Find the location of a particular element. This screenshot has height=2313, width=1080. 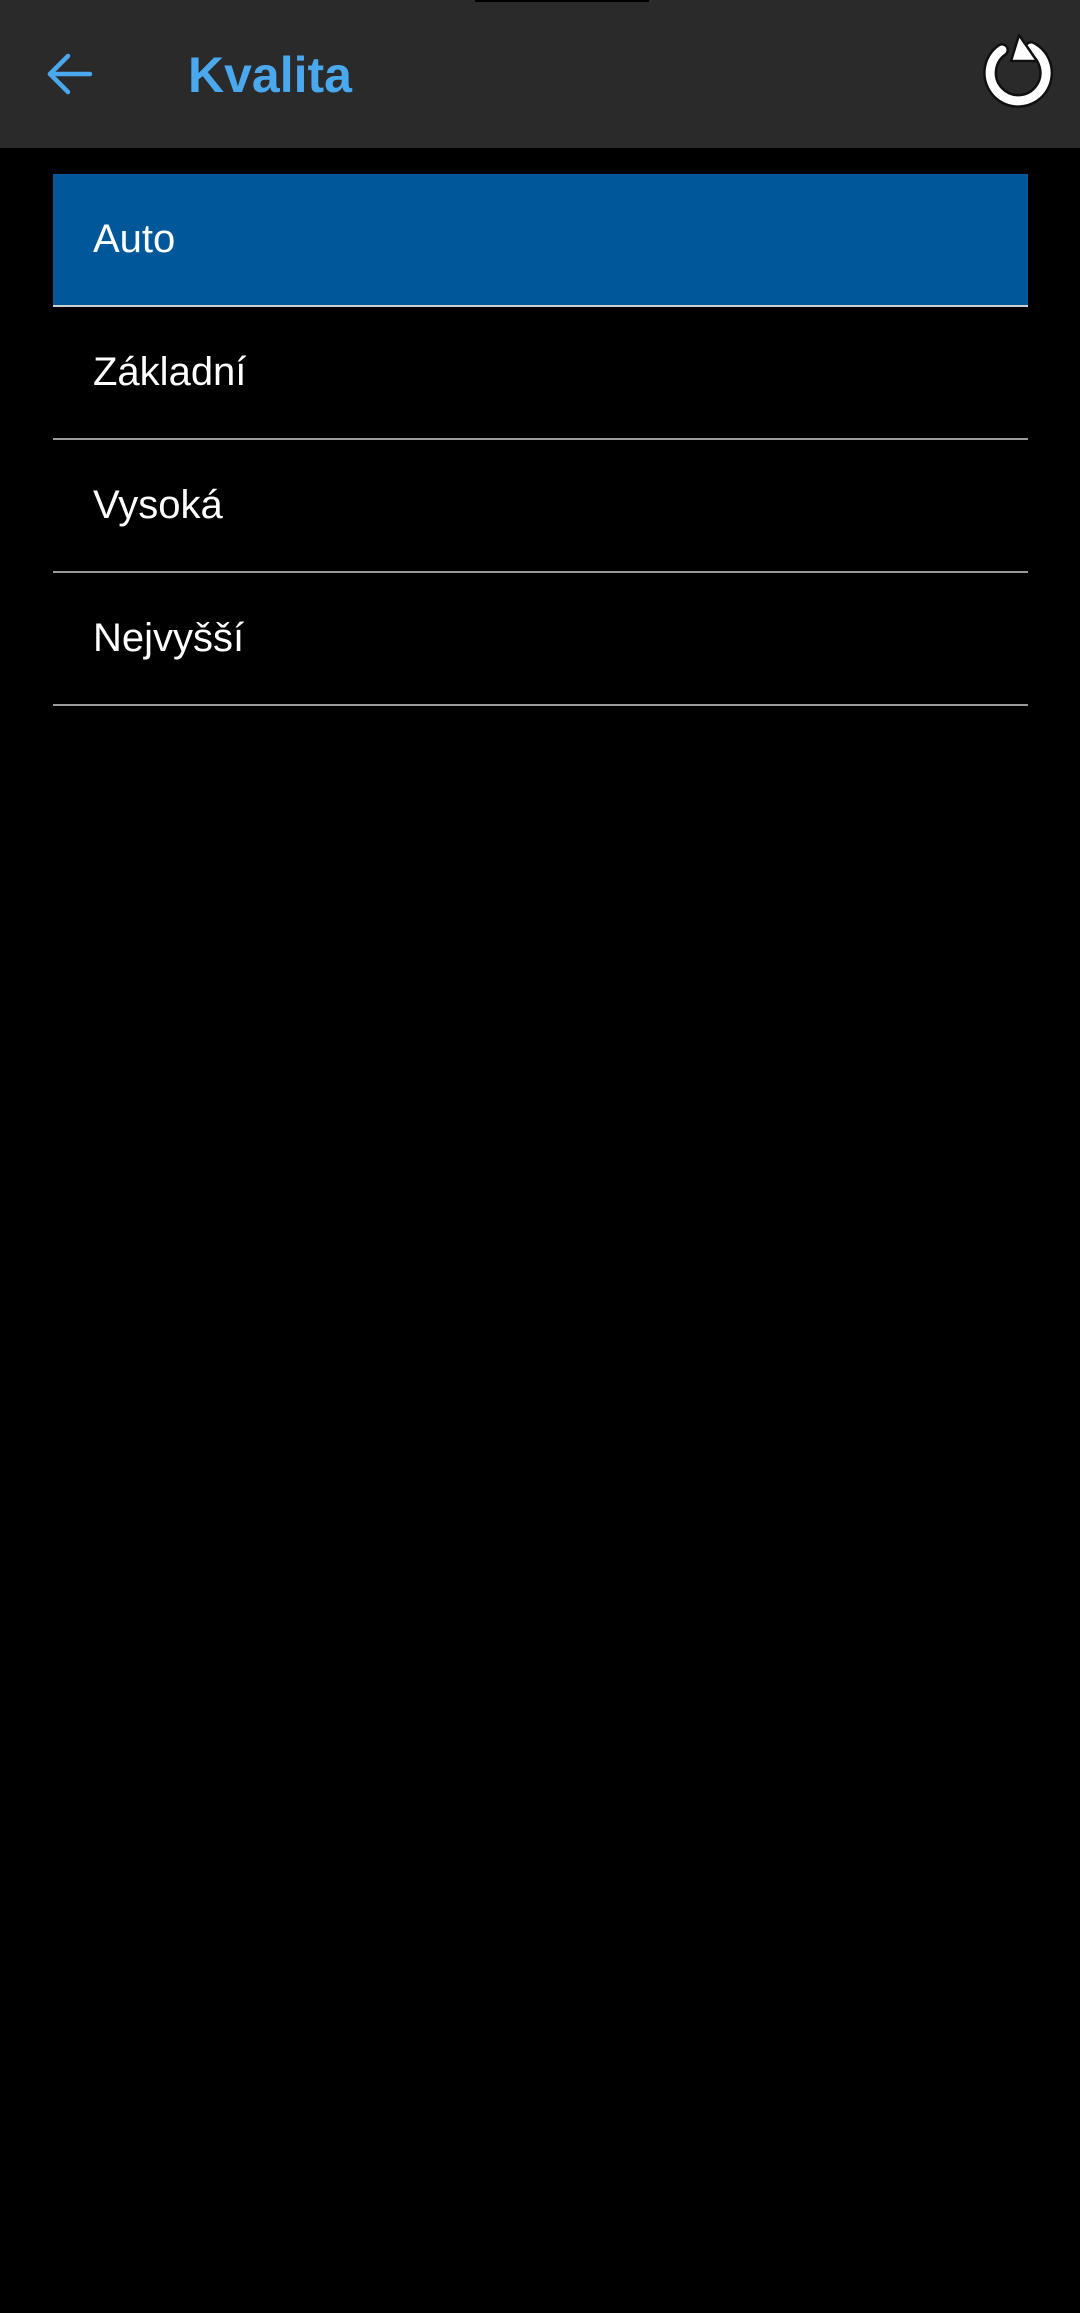

option-label: Vysoká is located at coordinates (158, 505).